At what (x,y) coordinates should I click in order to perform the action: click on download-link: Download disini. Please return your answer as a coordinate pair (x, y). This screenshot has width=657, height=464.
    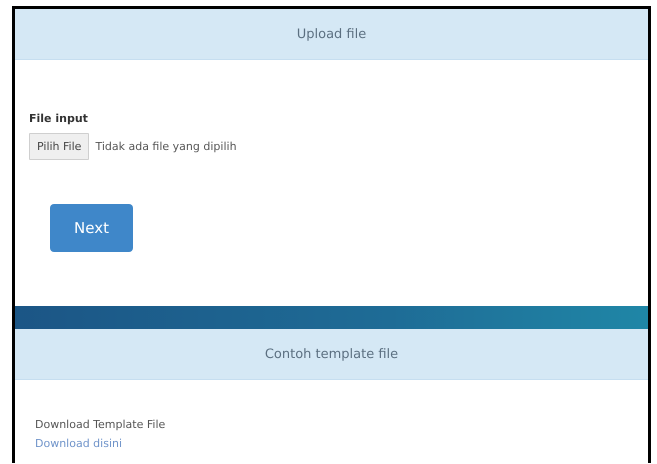
    Looking at the image, I should click on (78, 443).